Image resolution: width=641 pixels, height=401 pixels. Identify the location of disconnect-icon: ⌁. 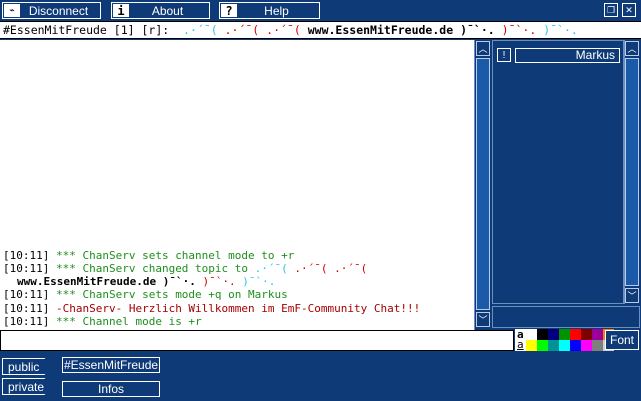
(12, 10).